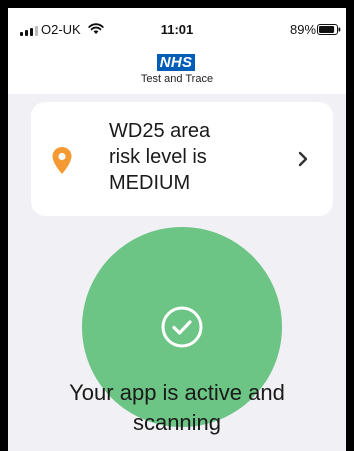 This screenshot has width=354, height=451. I want to click on app-subtitle: Test and Trace, so click(177, 79).